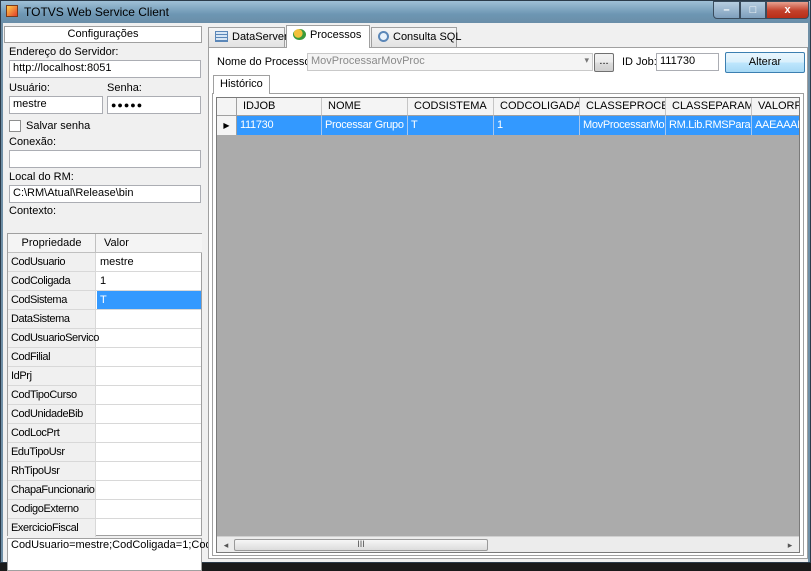 The height and width of the screenshot is (571, 811). What do you see at coordinates (103, 34) in the screenshot?
I see `config-header: Configurações` at bounding box center [103, 34].